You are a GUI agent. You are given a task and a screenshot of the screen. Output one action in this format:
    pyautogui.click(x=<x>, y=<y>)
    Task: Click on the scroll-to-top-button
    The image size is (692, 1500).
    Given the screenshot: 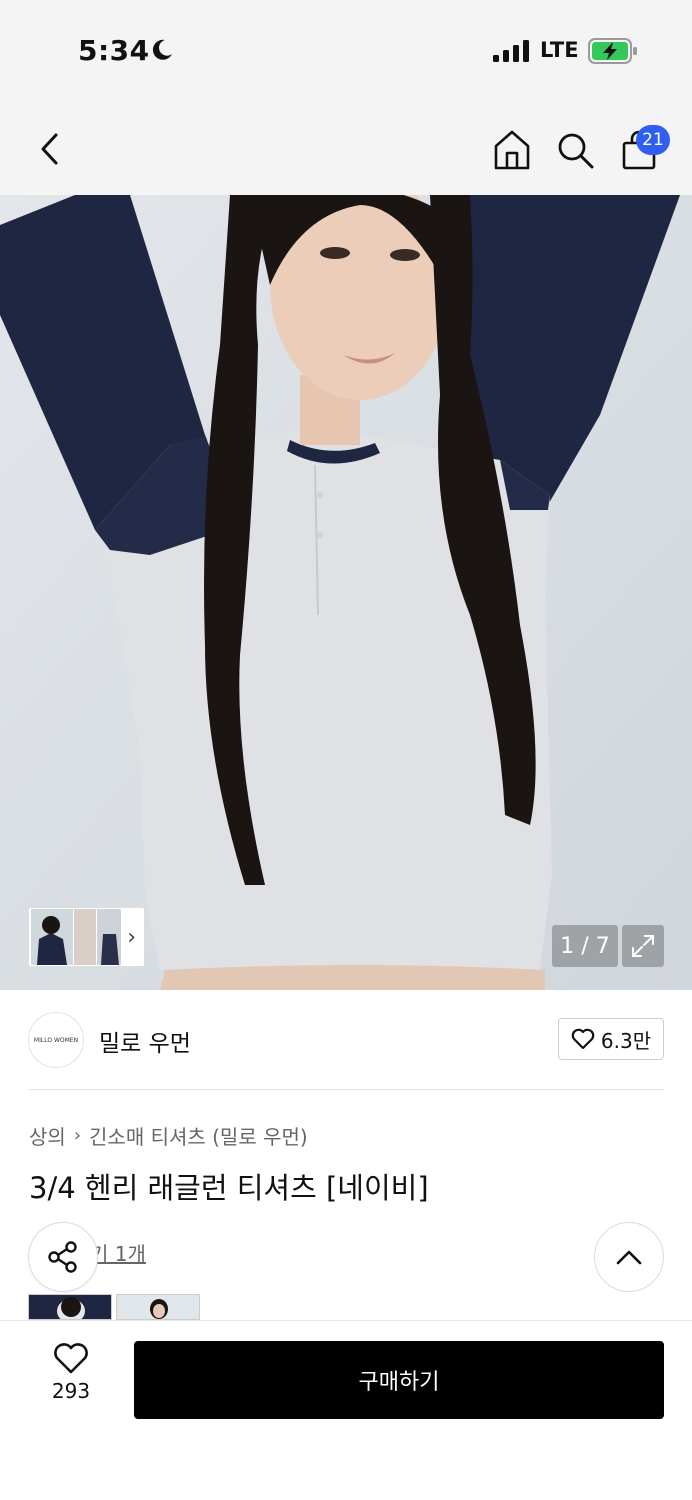 What is the action you would take?
    pyautogui.click(x=629, y=1257)
    